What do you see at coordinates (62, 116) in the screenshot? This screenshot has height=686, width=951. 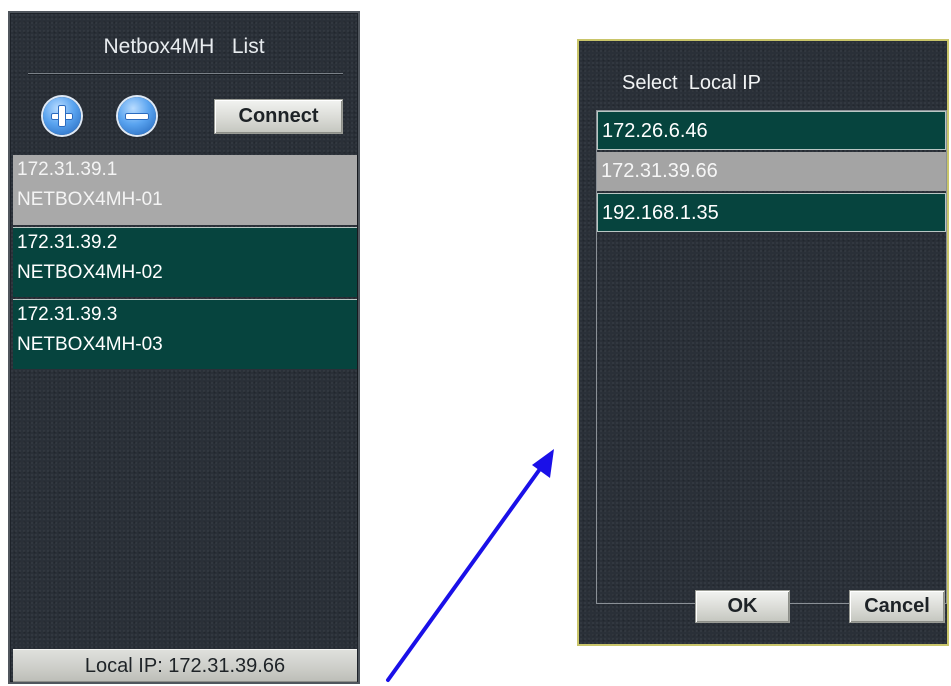 I see `add-button` at bounding box center [62, 116].